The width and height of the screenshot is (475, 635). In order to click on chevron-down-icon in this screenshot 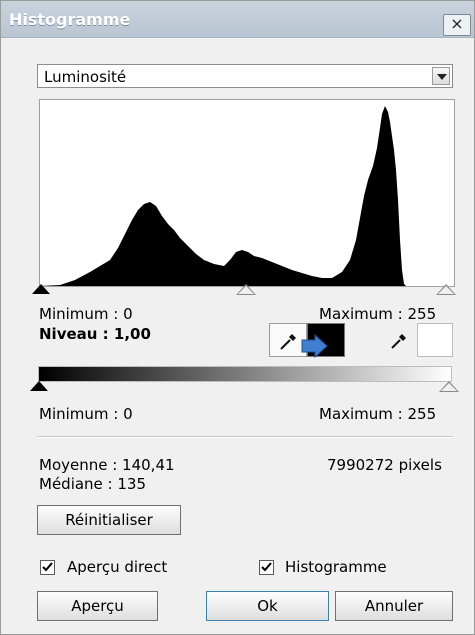, I will do `click(441, 76)`.